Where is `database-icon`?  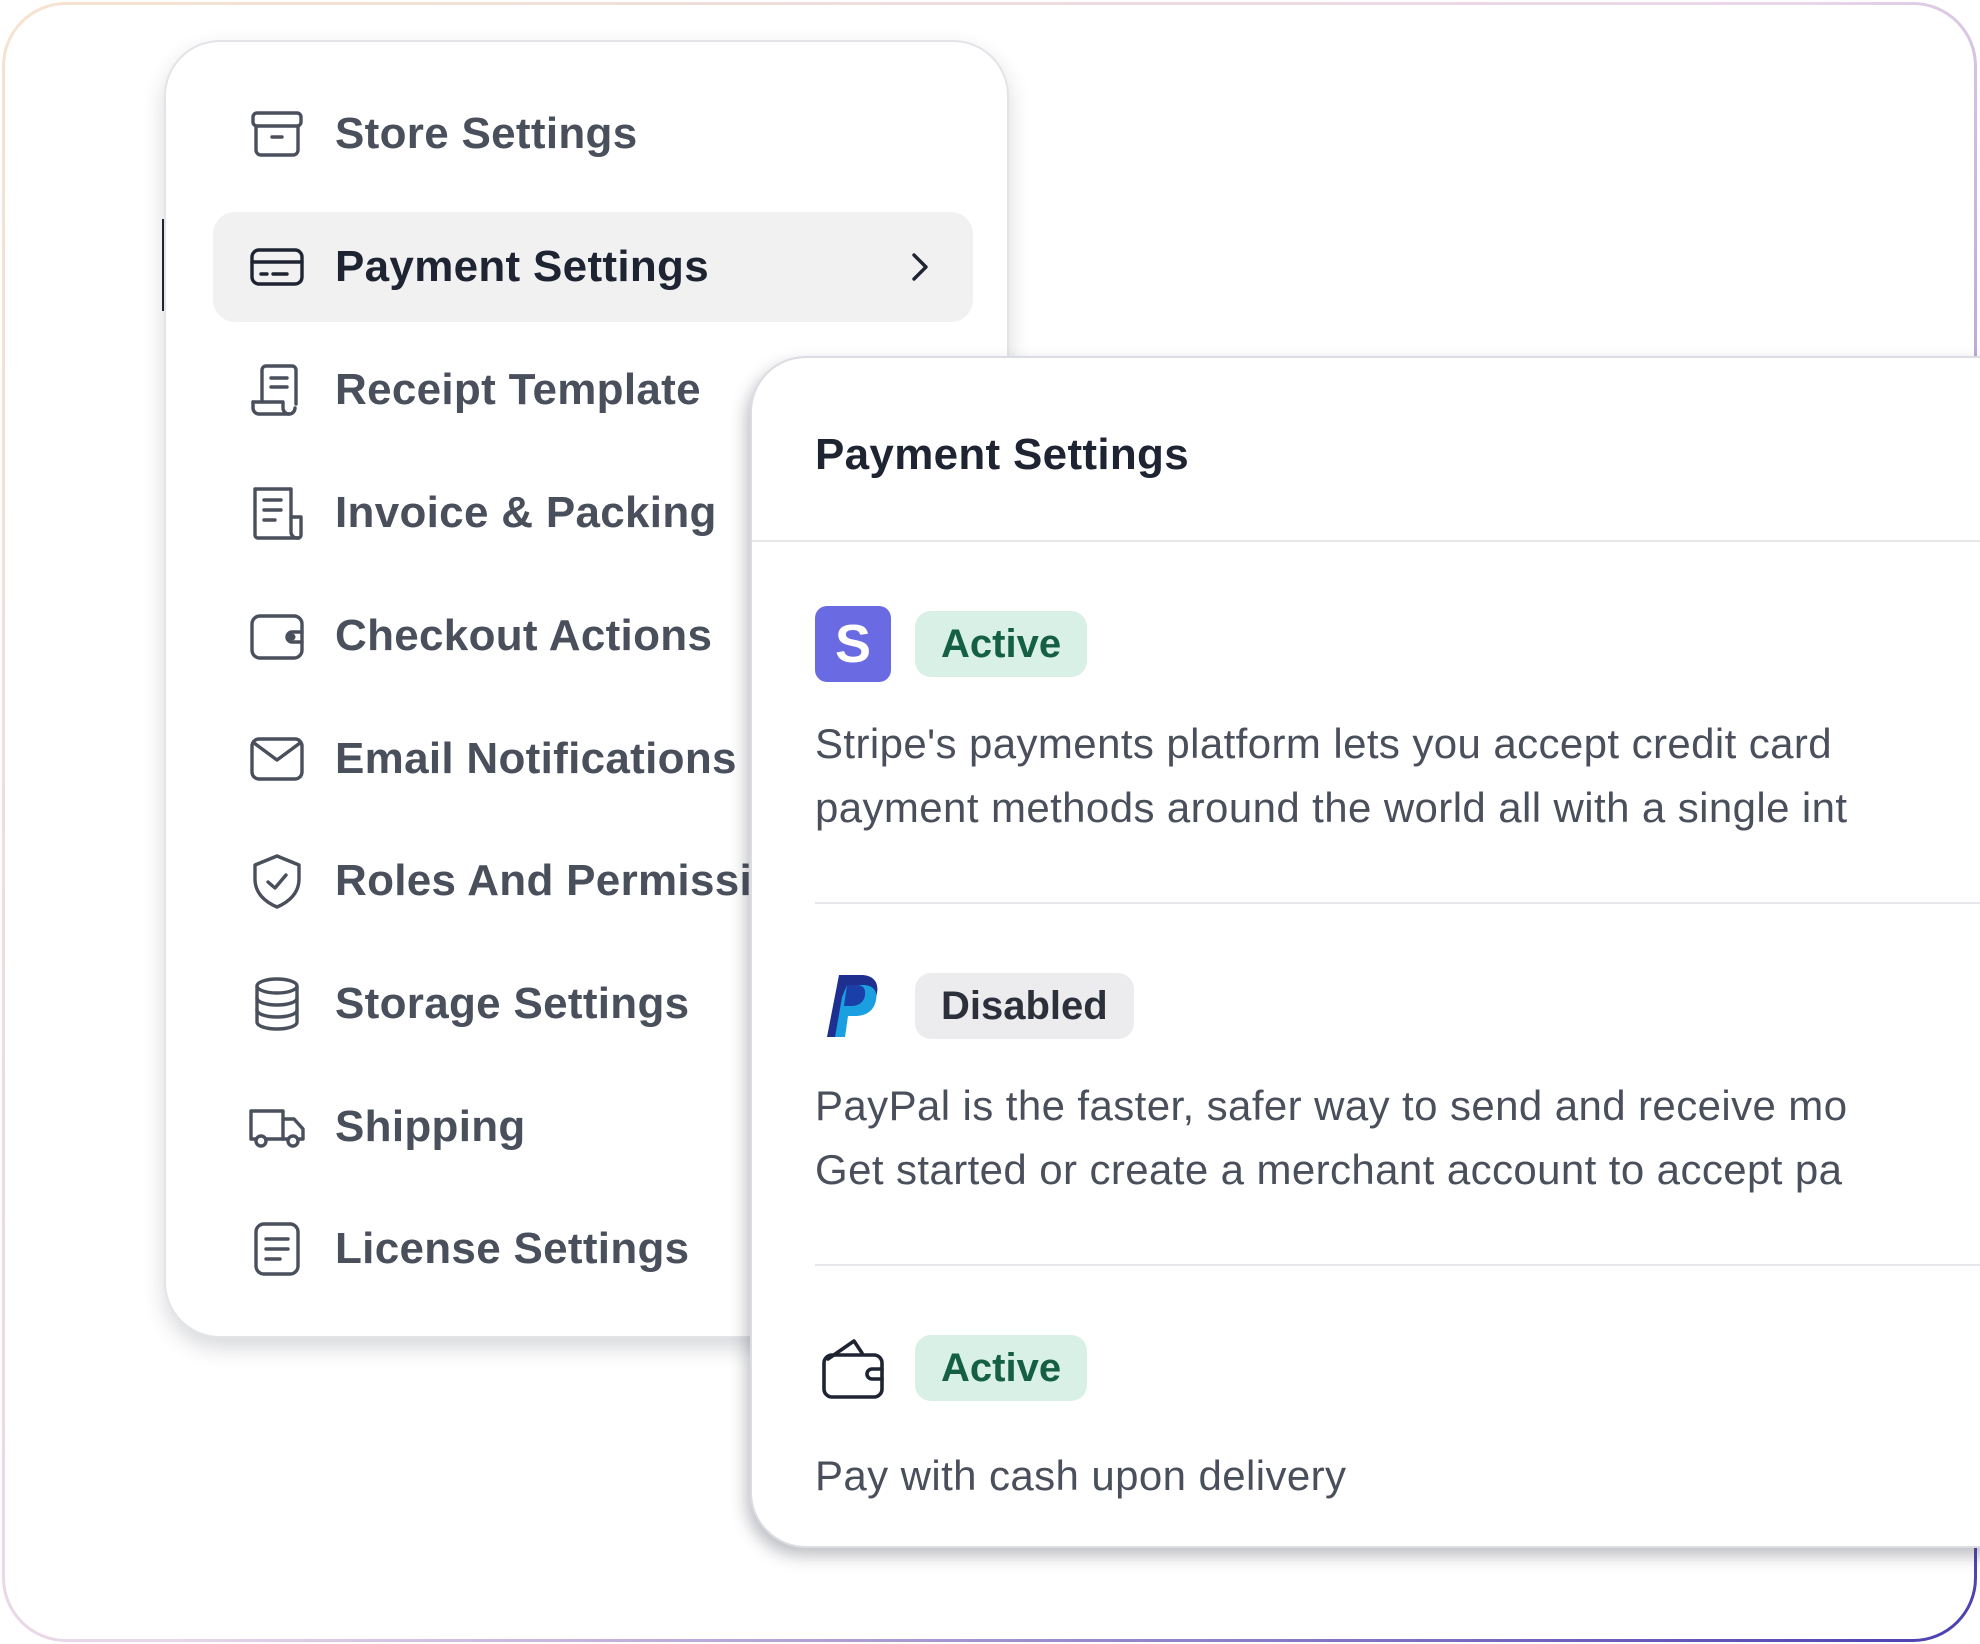 database-icon is located at coordinates (277, 1004).